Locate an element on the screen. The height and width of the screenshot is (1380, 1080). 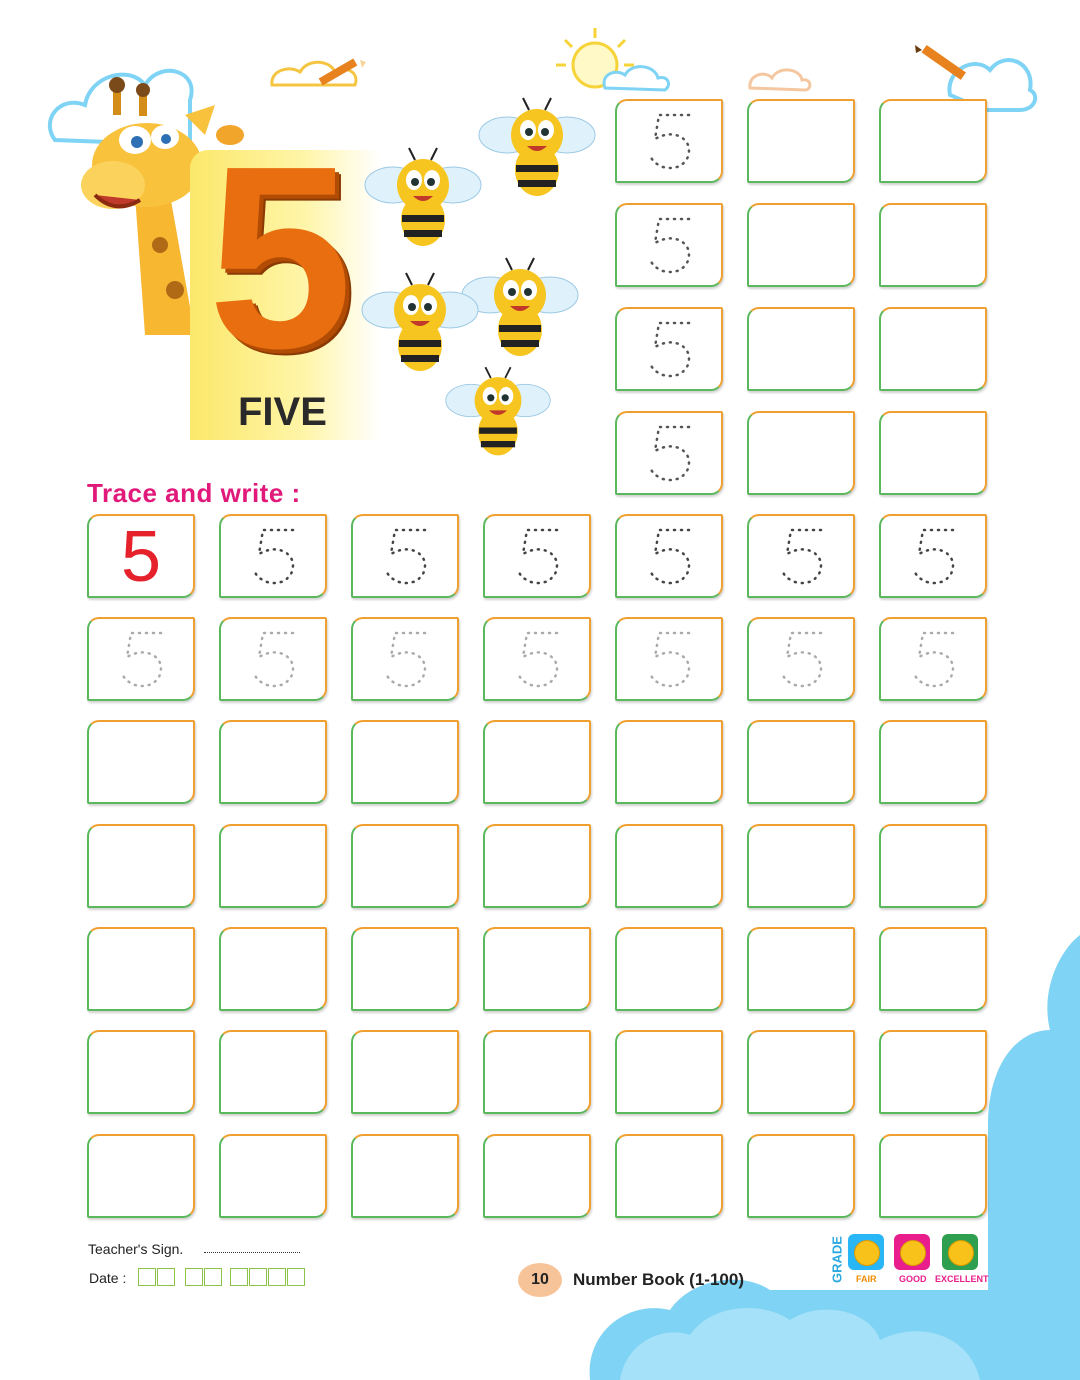
grade-excellent-label: EXCELLENT is located at coordinates (962, 1279).